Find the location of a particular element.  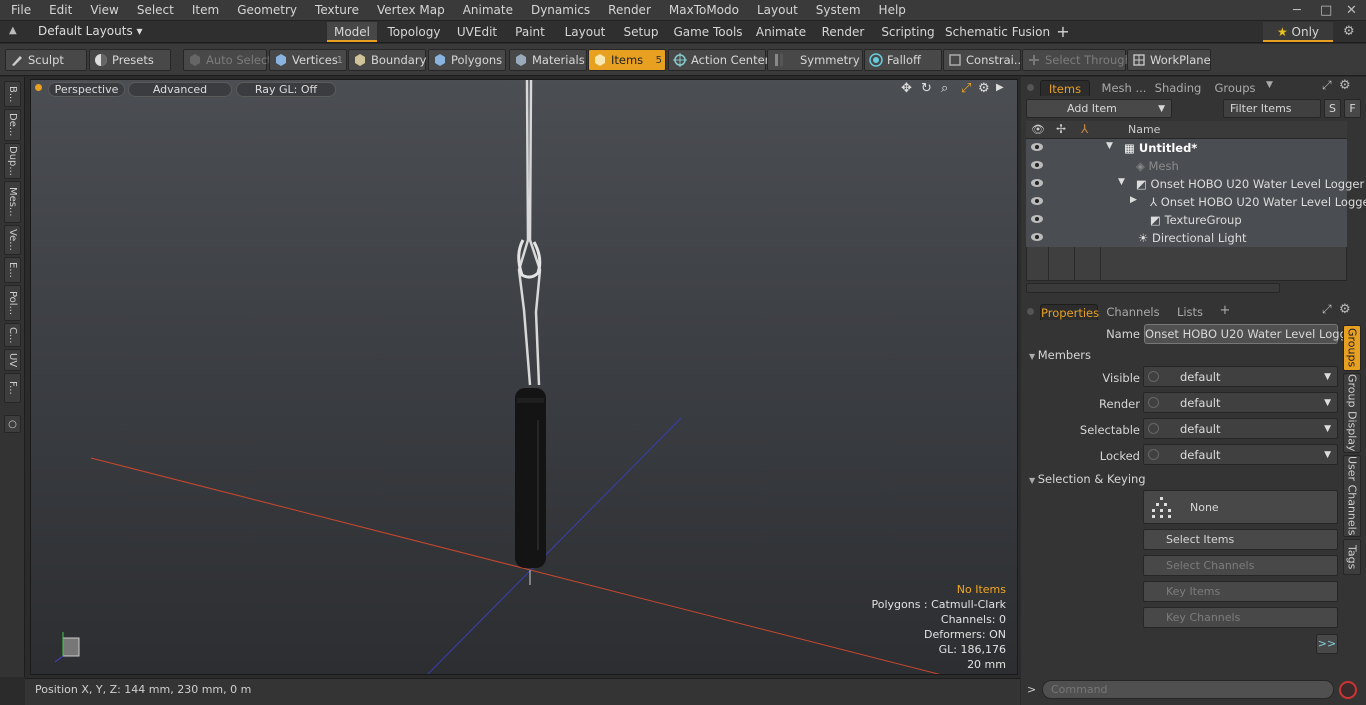

tab-setup: Setup is located at coordinates (641, 32).